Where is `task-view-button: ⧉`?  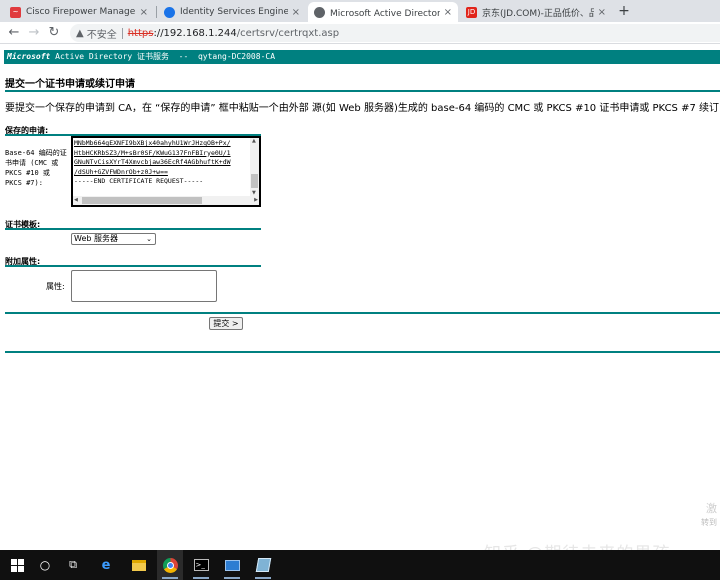
task-view-button: ⧉ is located at coordinates (73, 565).